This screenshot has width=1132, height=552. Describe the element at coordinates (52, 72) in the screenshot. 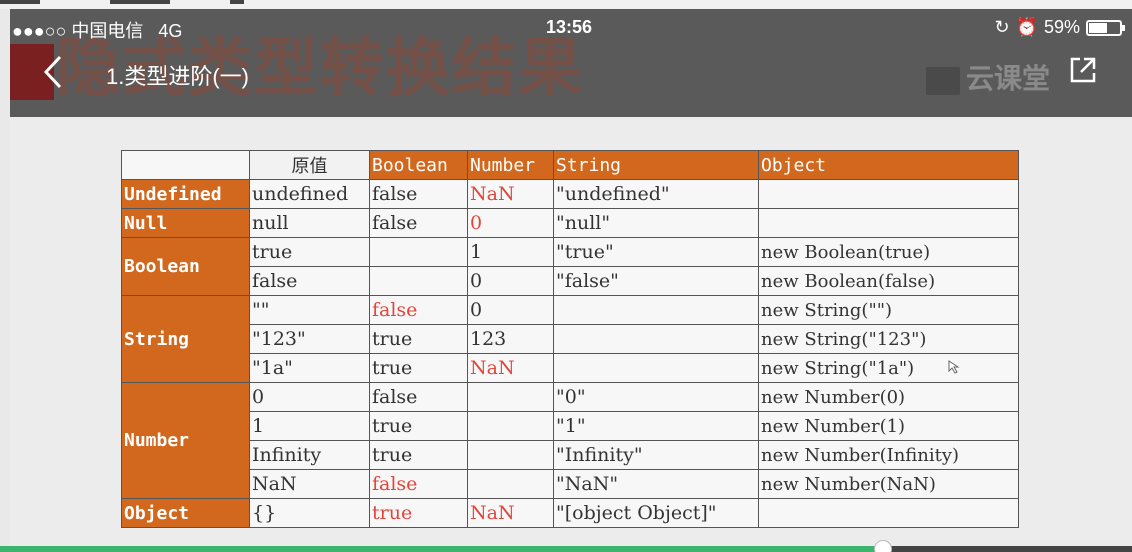

I see `chevron-left-icon` at that location.